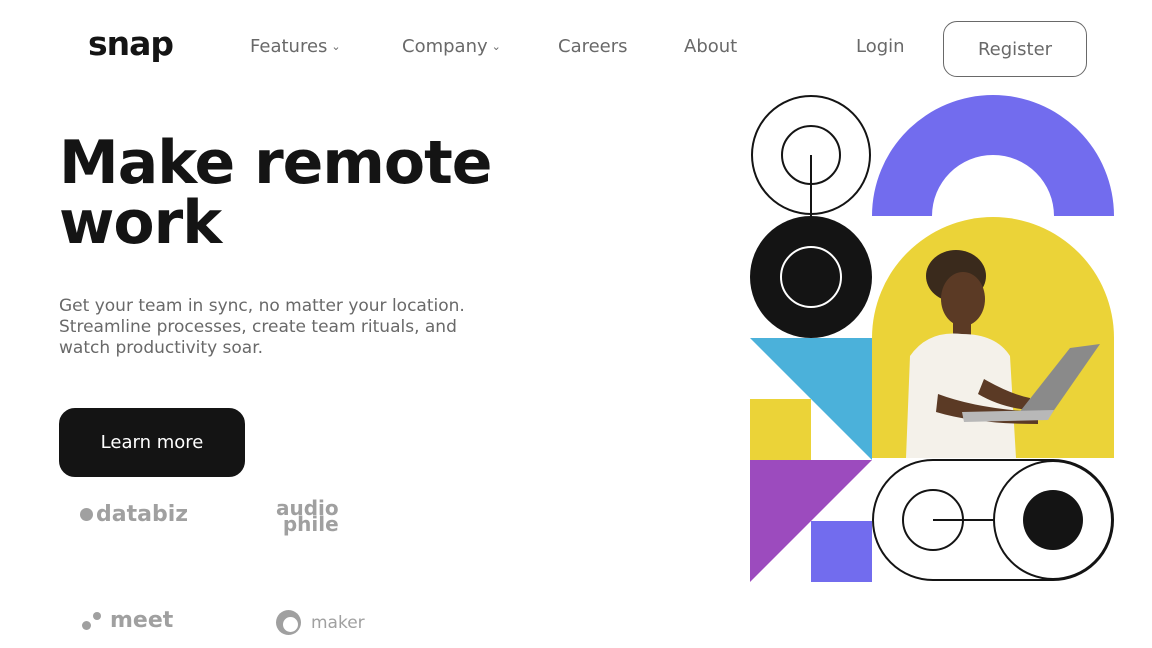 The image size is (1152, 648). Describe the element at coordinates (161, 348) in the screenshot. I see `subtext-line: watch productivity soar.` at that location.